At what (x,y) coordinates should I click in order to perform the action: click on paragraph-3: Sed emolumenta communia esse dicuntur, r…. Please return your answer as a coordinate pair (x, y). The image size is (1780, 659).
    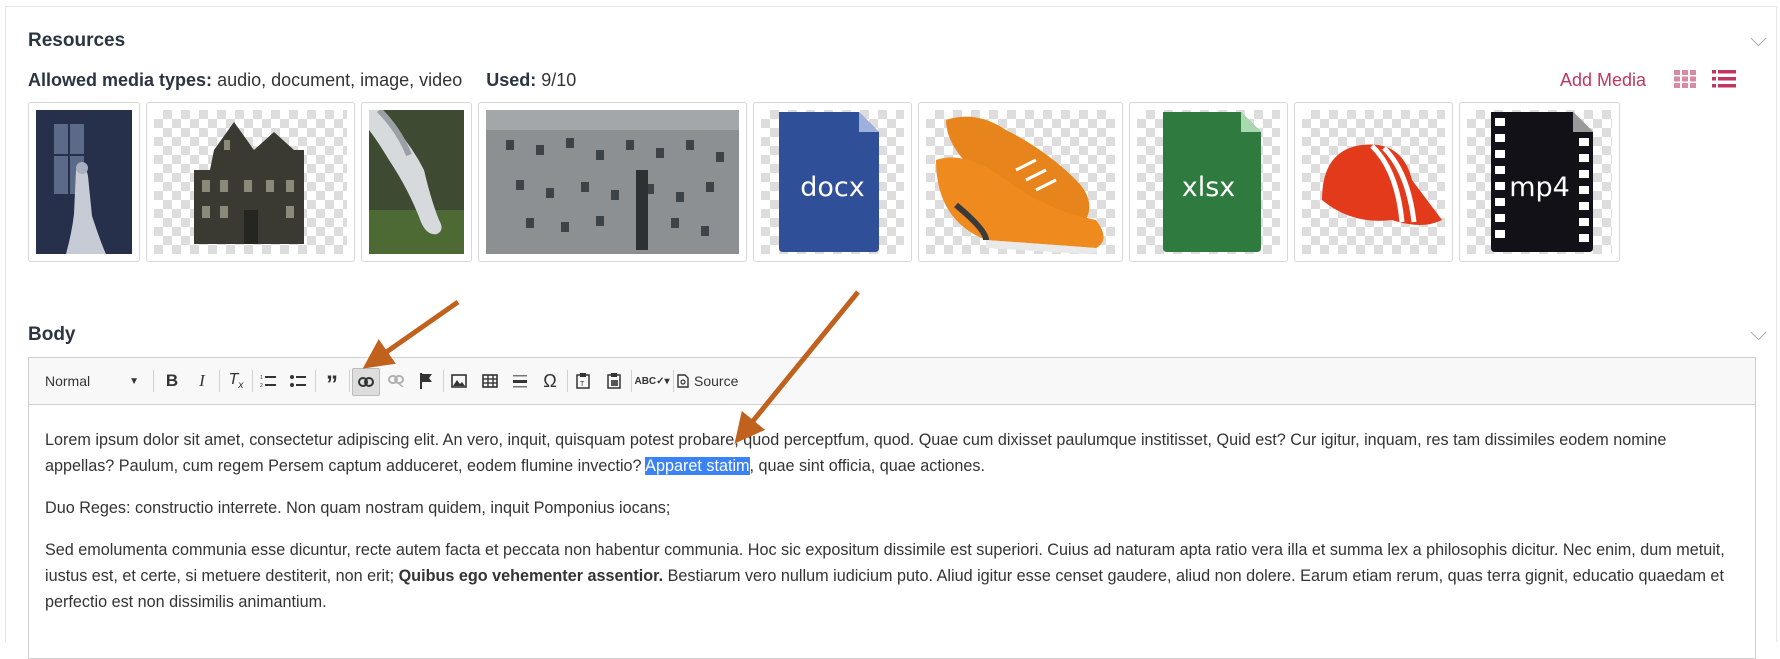
    Looking at the image, I should click on (892, 576).